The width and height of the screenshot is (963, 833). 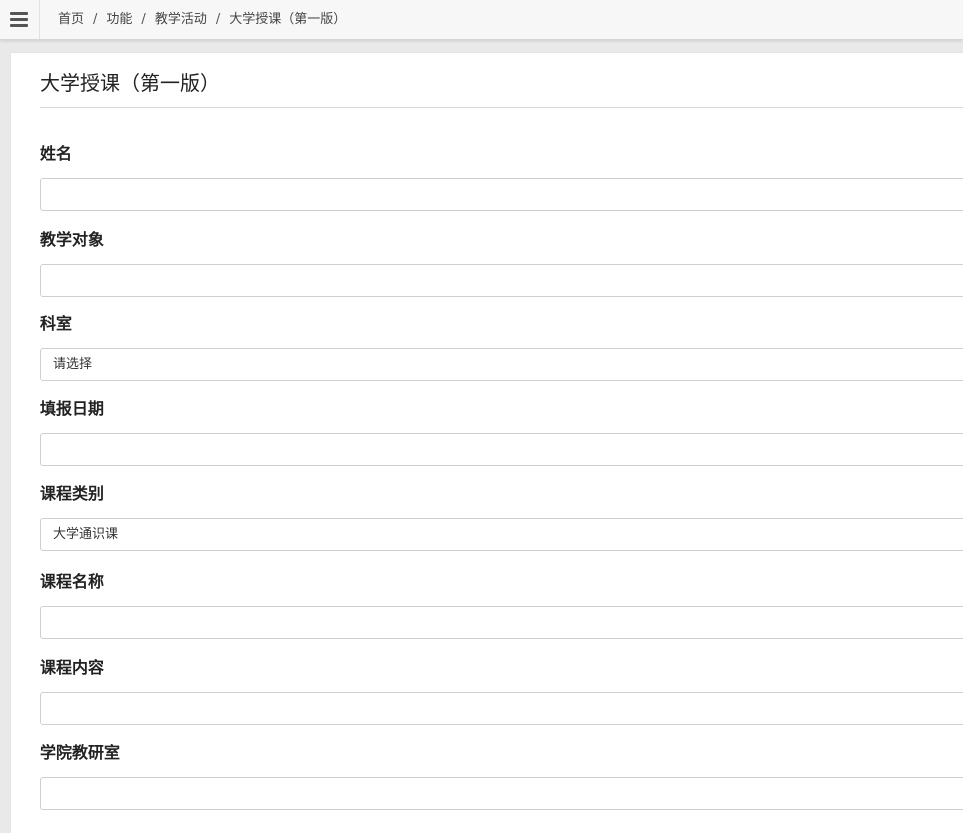 I want to click on course-name-label: 课程名称, so click(x=72, y=581).